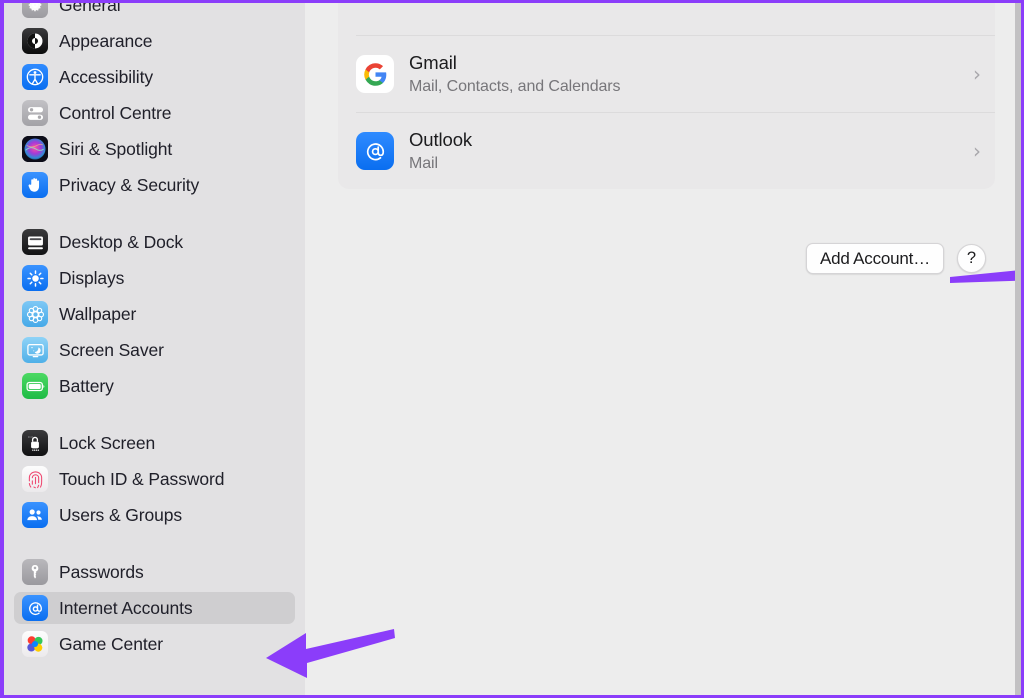 Image resolution: width=1024 pixels, height=698 pixels. I want to click on account-row: Gmail Mail, Contacts, and Calendars ›, so click(666, 74).